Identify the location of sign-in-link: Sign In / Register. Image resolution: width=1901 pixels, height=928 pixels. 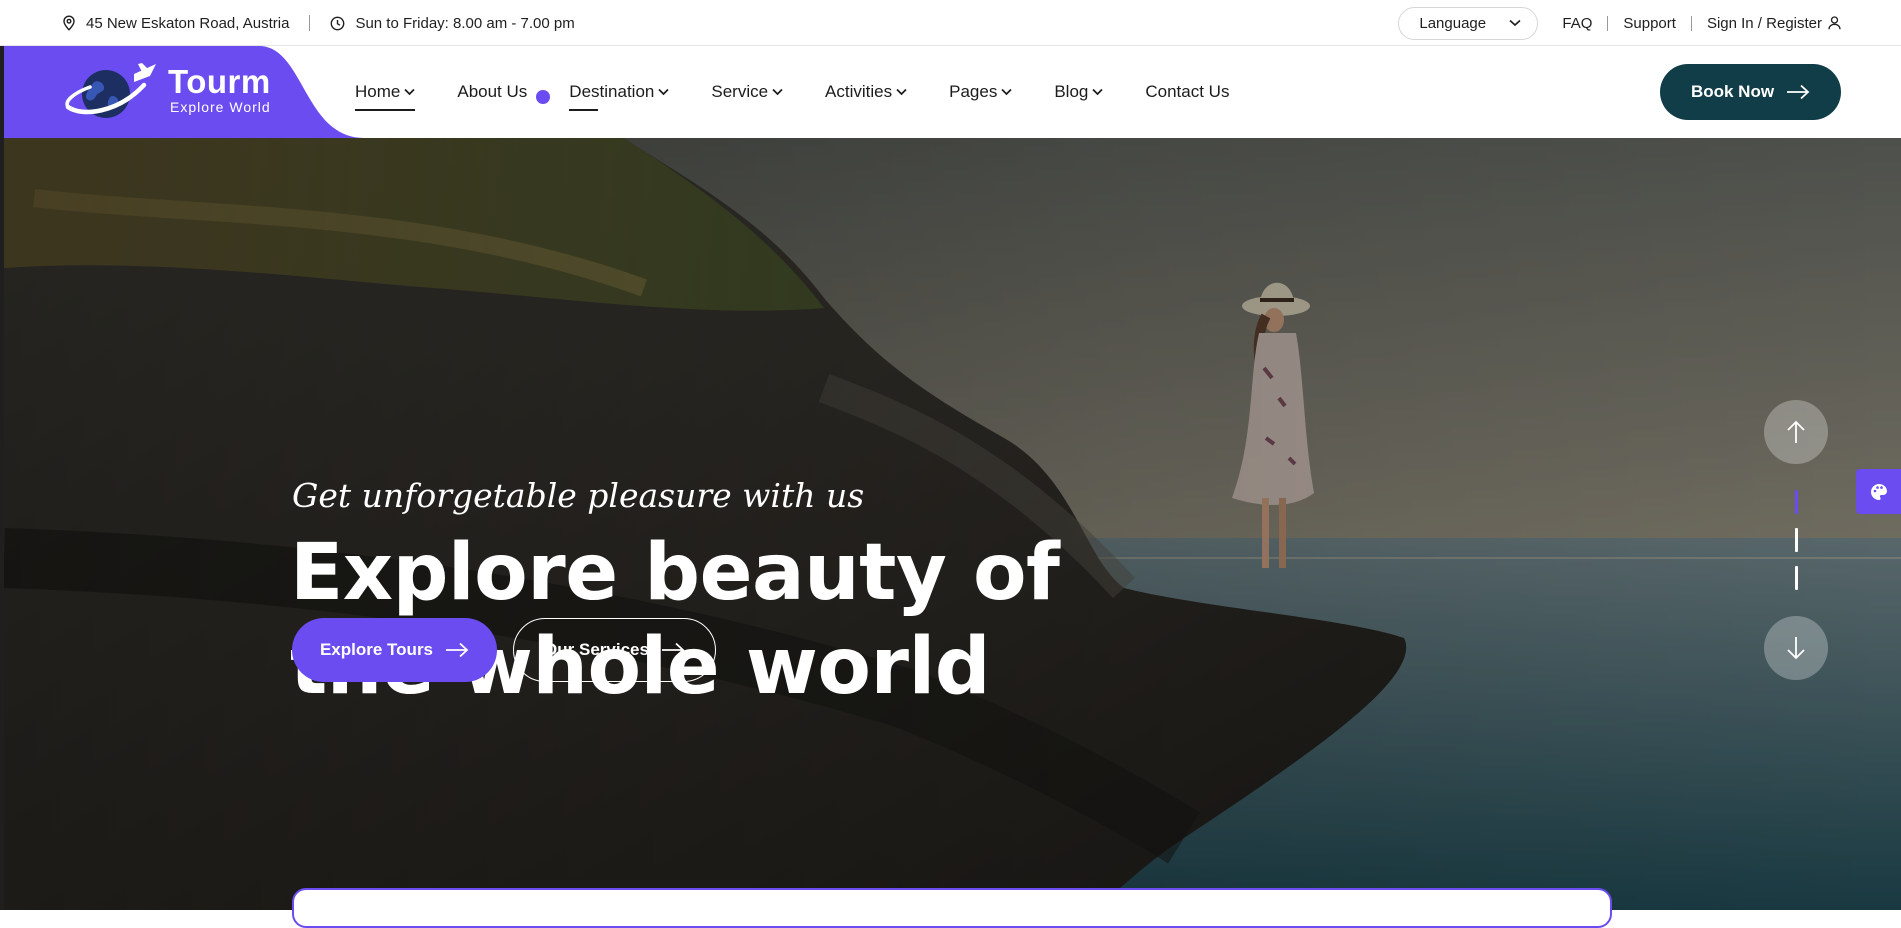
(1774, 23).